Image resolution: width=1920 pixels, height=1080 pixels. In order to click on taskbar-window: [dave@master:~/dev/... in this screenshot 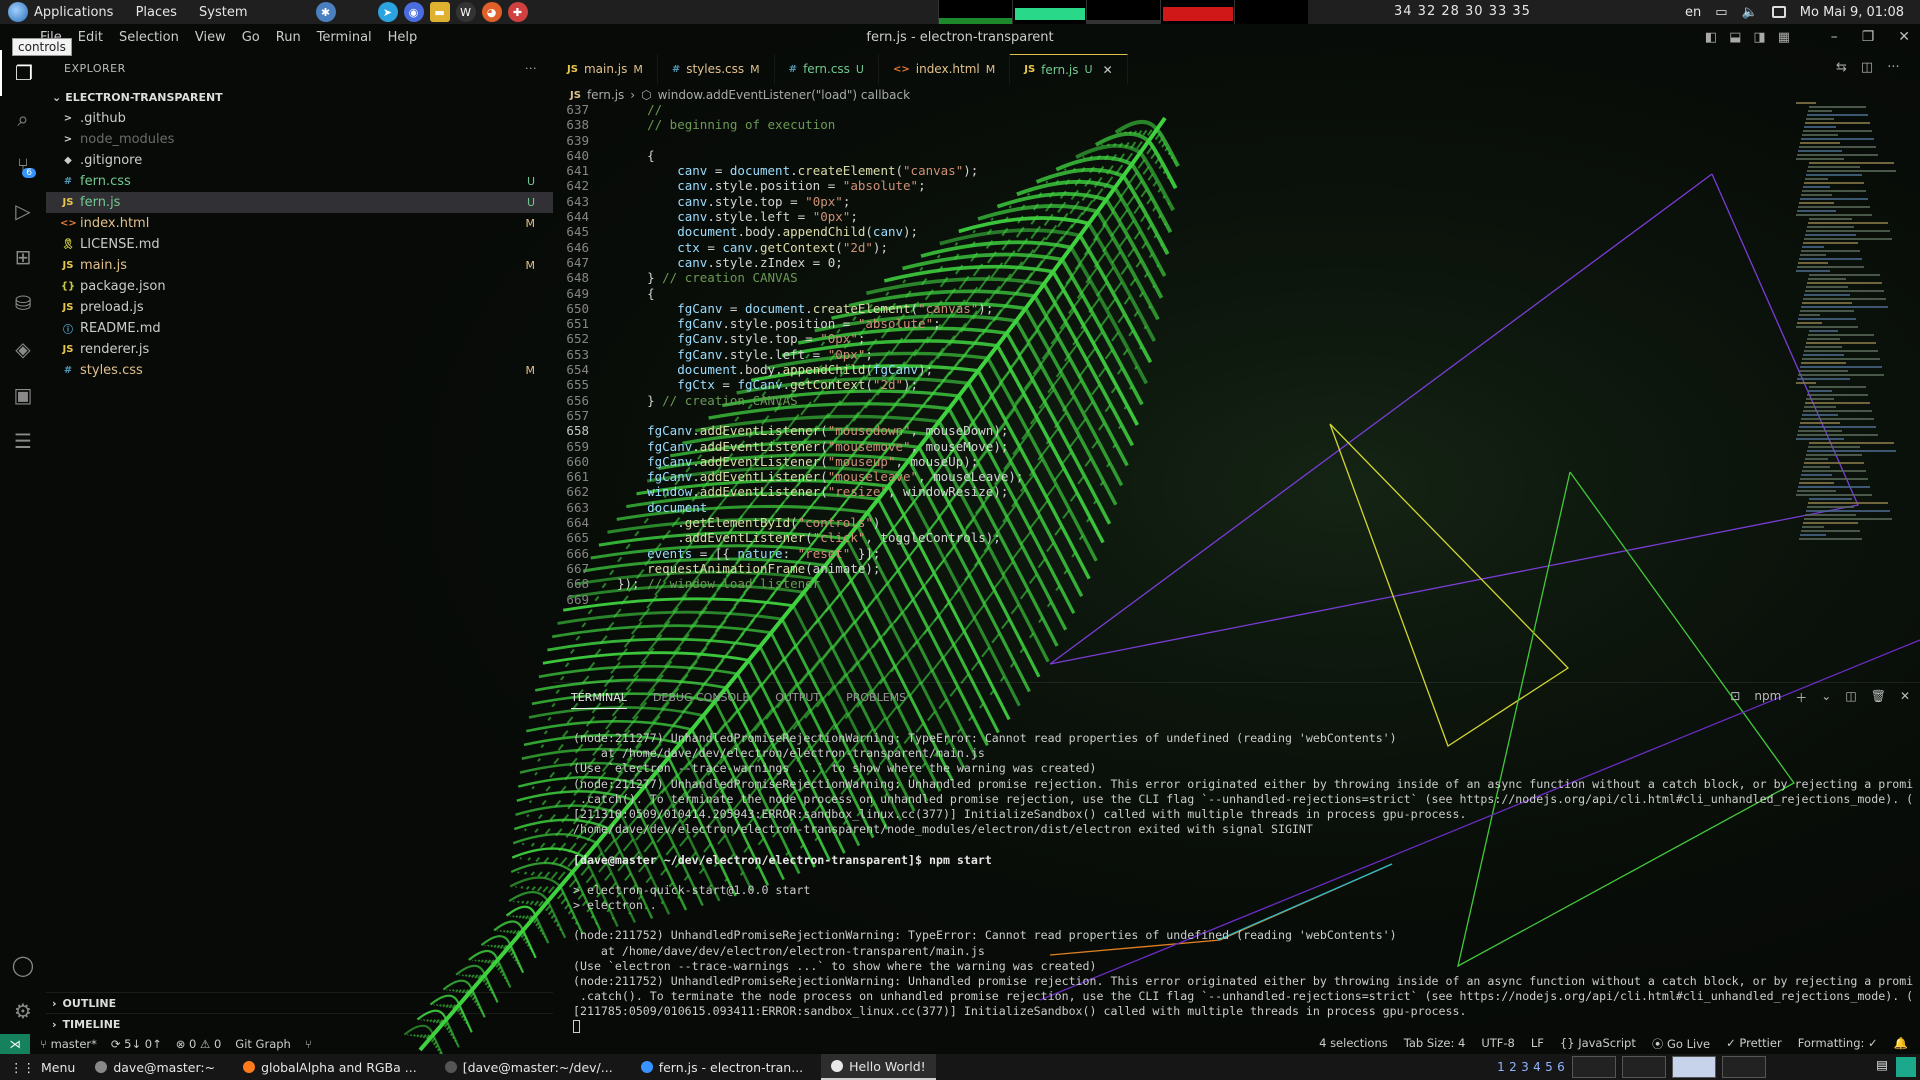, I will do `click(529, 1067)`.